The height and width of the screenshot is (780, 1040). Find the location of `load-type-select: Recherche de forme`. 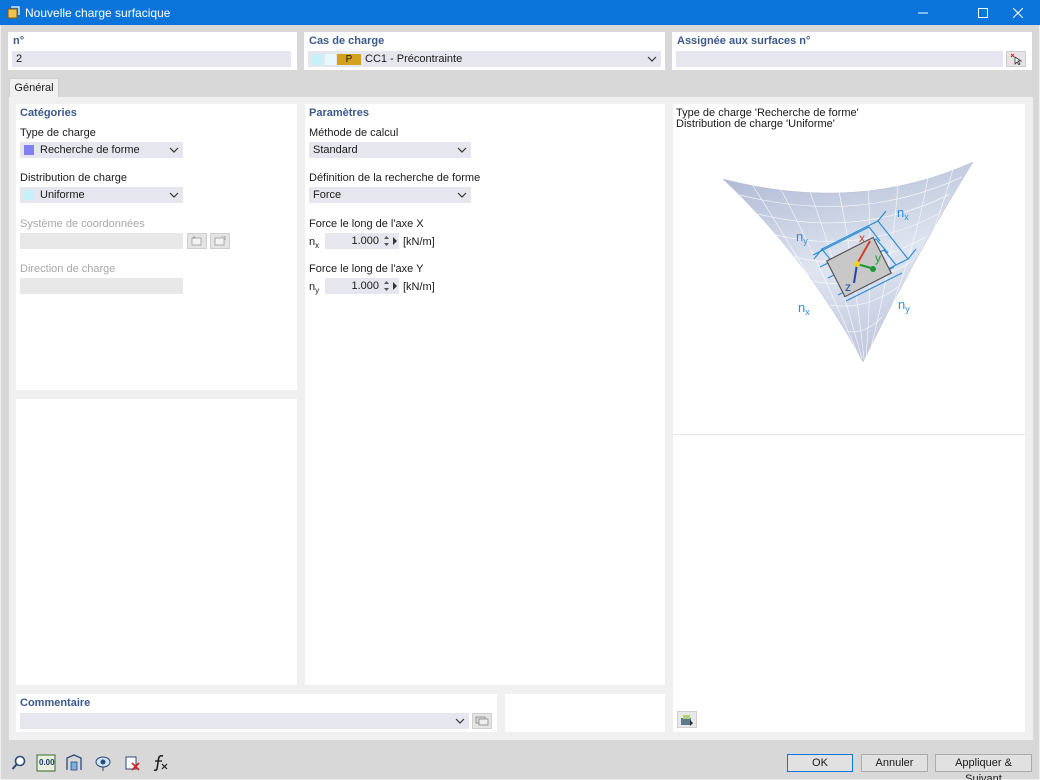

load-type-select: Recherche de forme is located at coordinates (101, 150).